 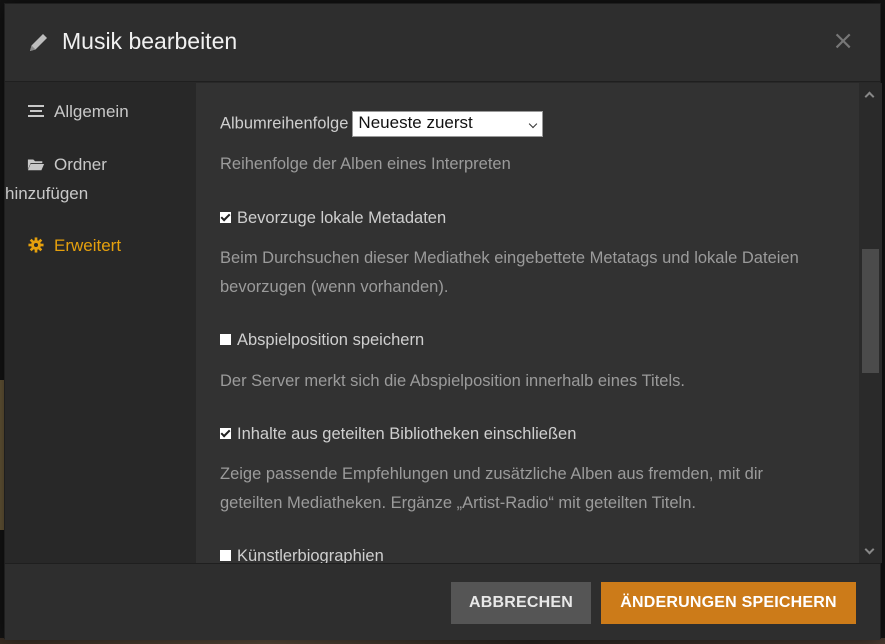 I want to click on album-order-description: Reihenfolge der Alben eines Interpreten, so click(x=365, y=164).